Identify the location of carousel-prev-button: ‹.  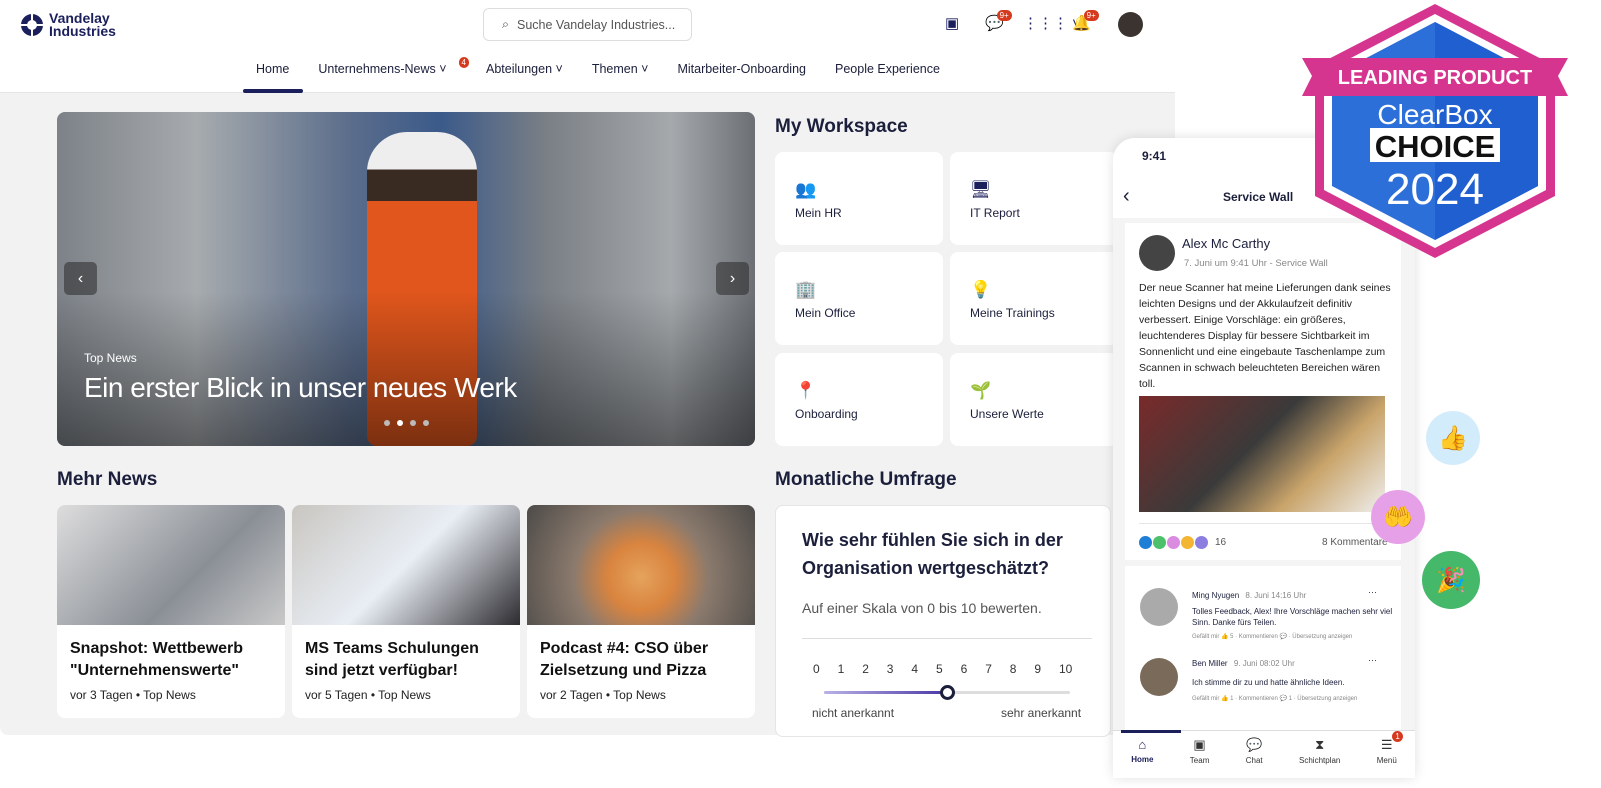
(80, 278).